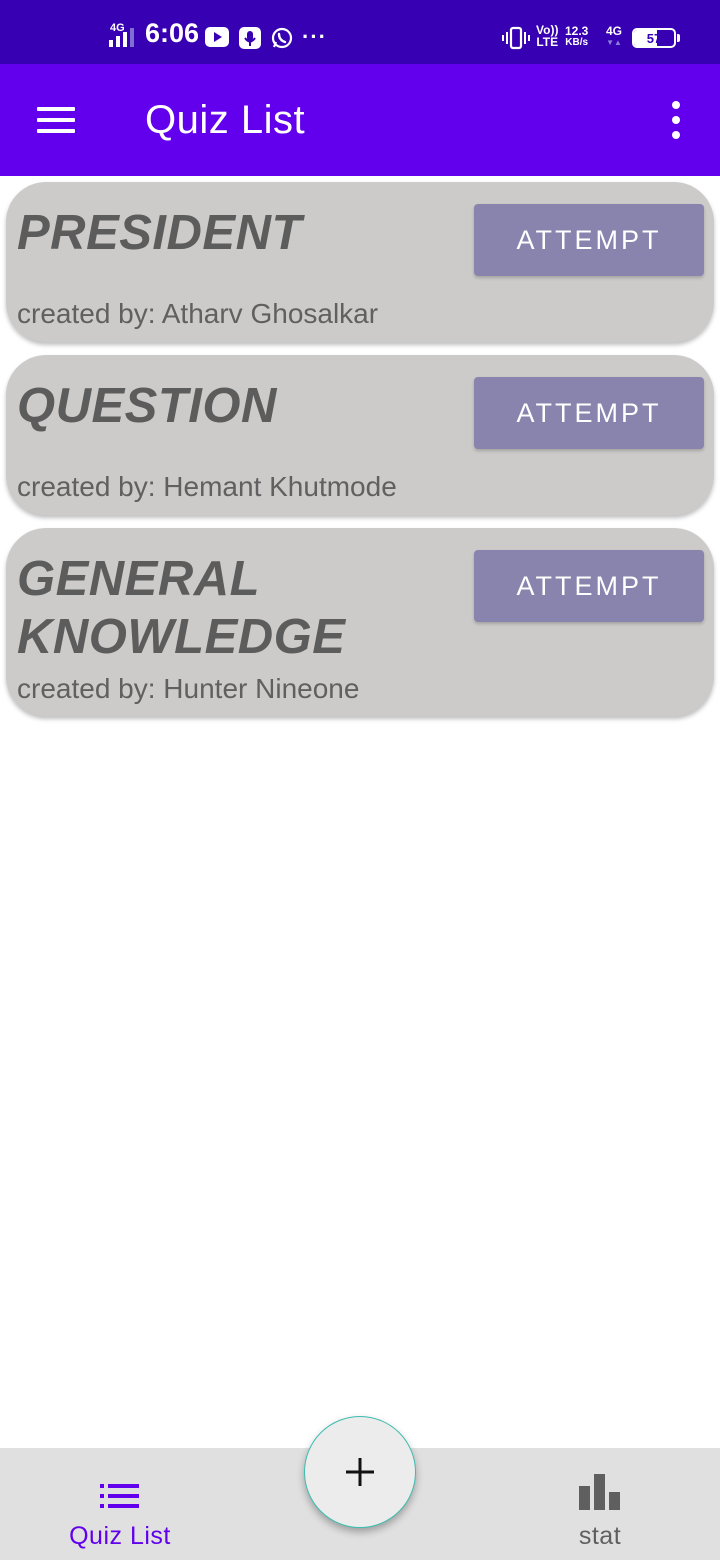  I want to click on status-bar: 4G 6:06 ··· Vo)) LTE 12.3 KB/s 4G ▼▲ 57, so click(360, 32).